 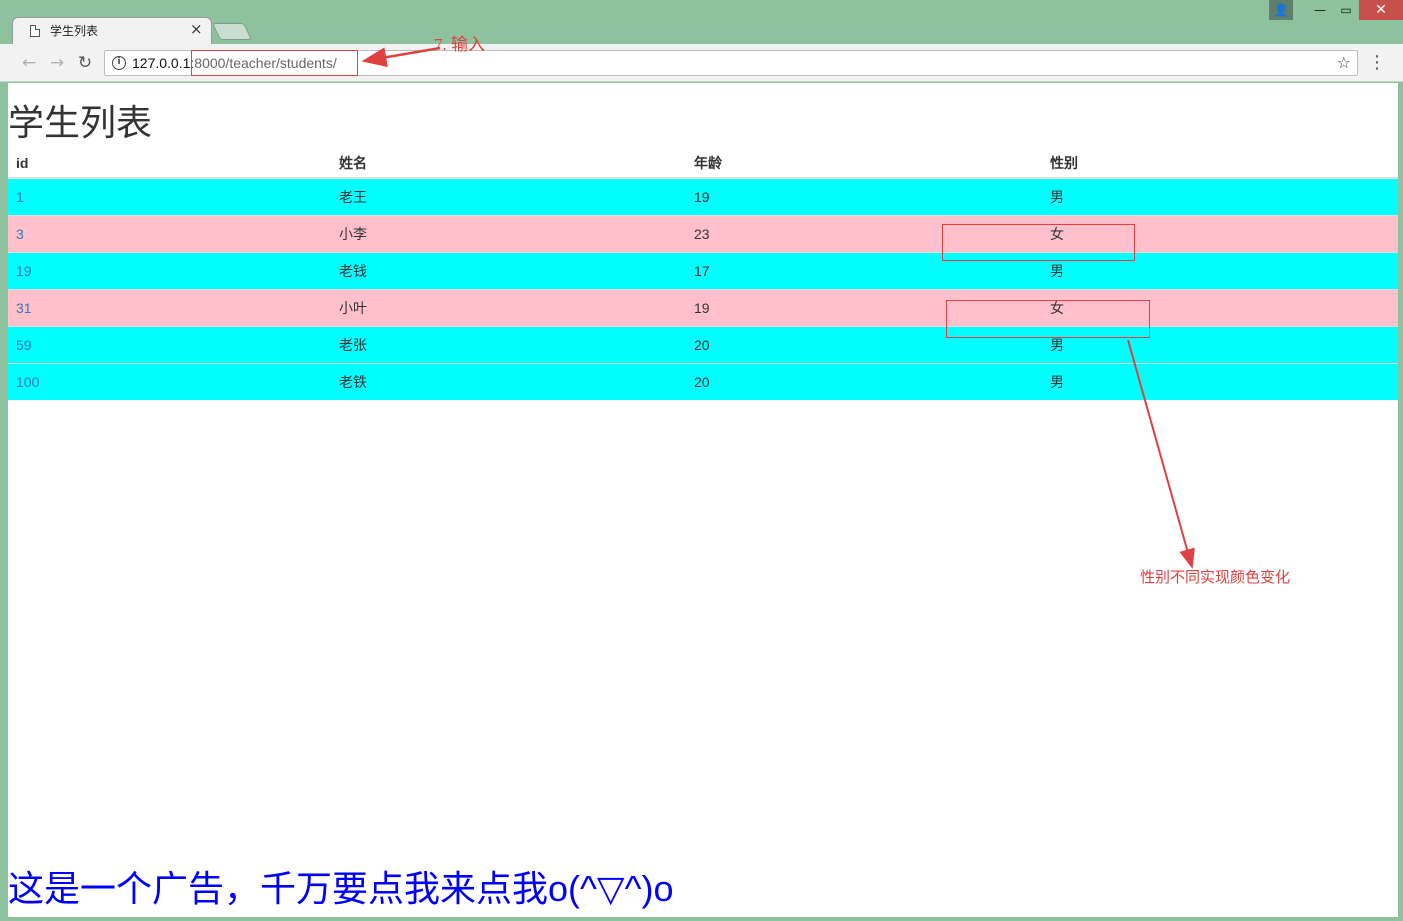 I want to click on advertisement-link: 这是一个广告，千万要点我来点我o(^▽^)o, so click(x=341, y=889).